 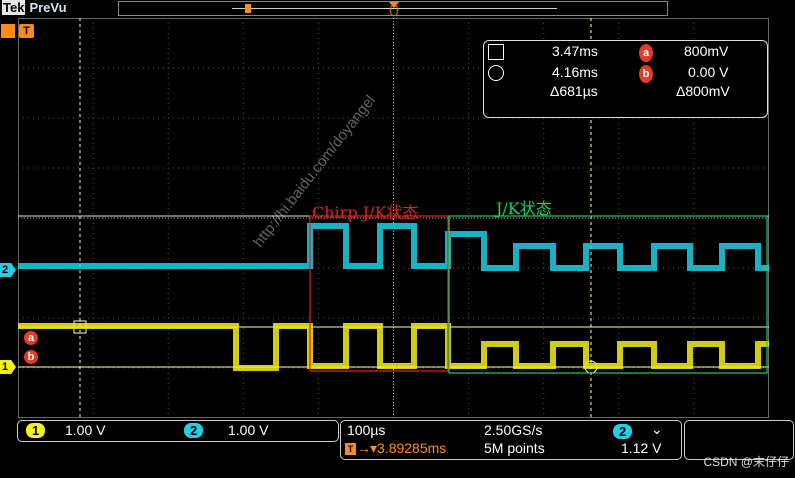 I want to click on csdn-watermark: CSDN @末仔仔, so click(x=746, y=462).